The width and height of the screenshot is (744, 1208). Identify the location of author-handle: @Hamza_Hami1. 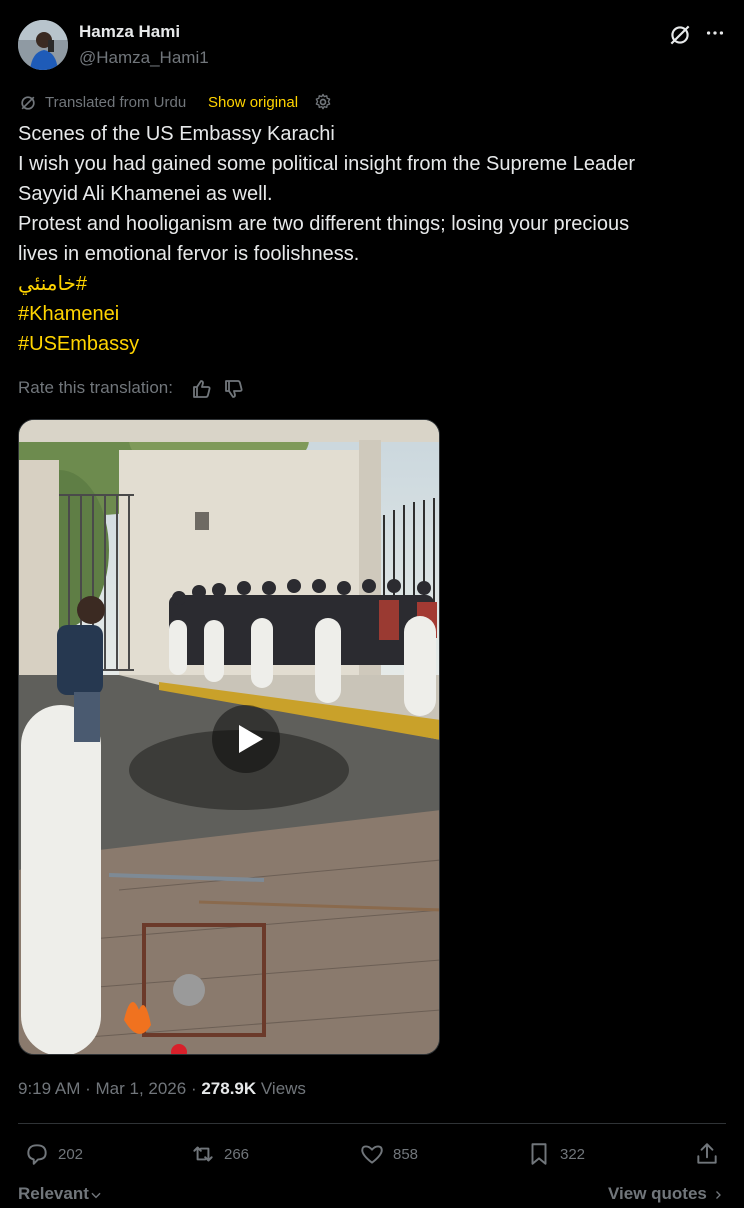
(144, 58).